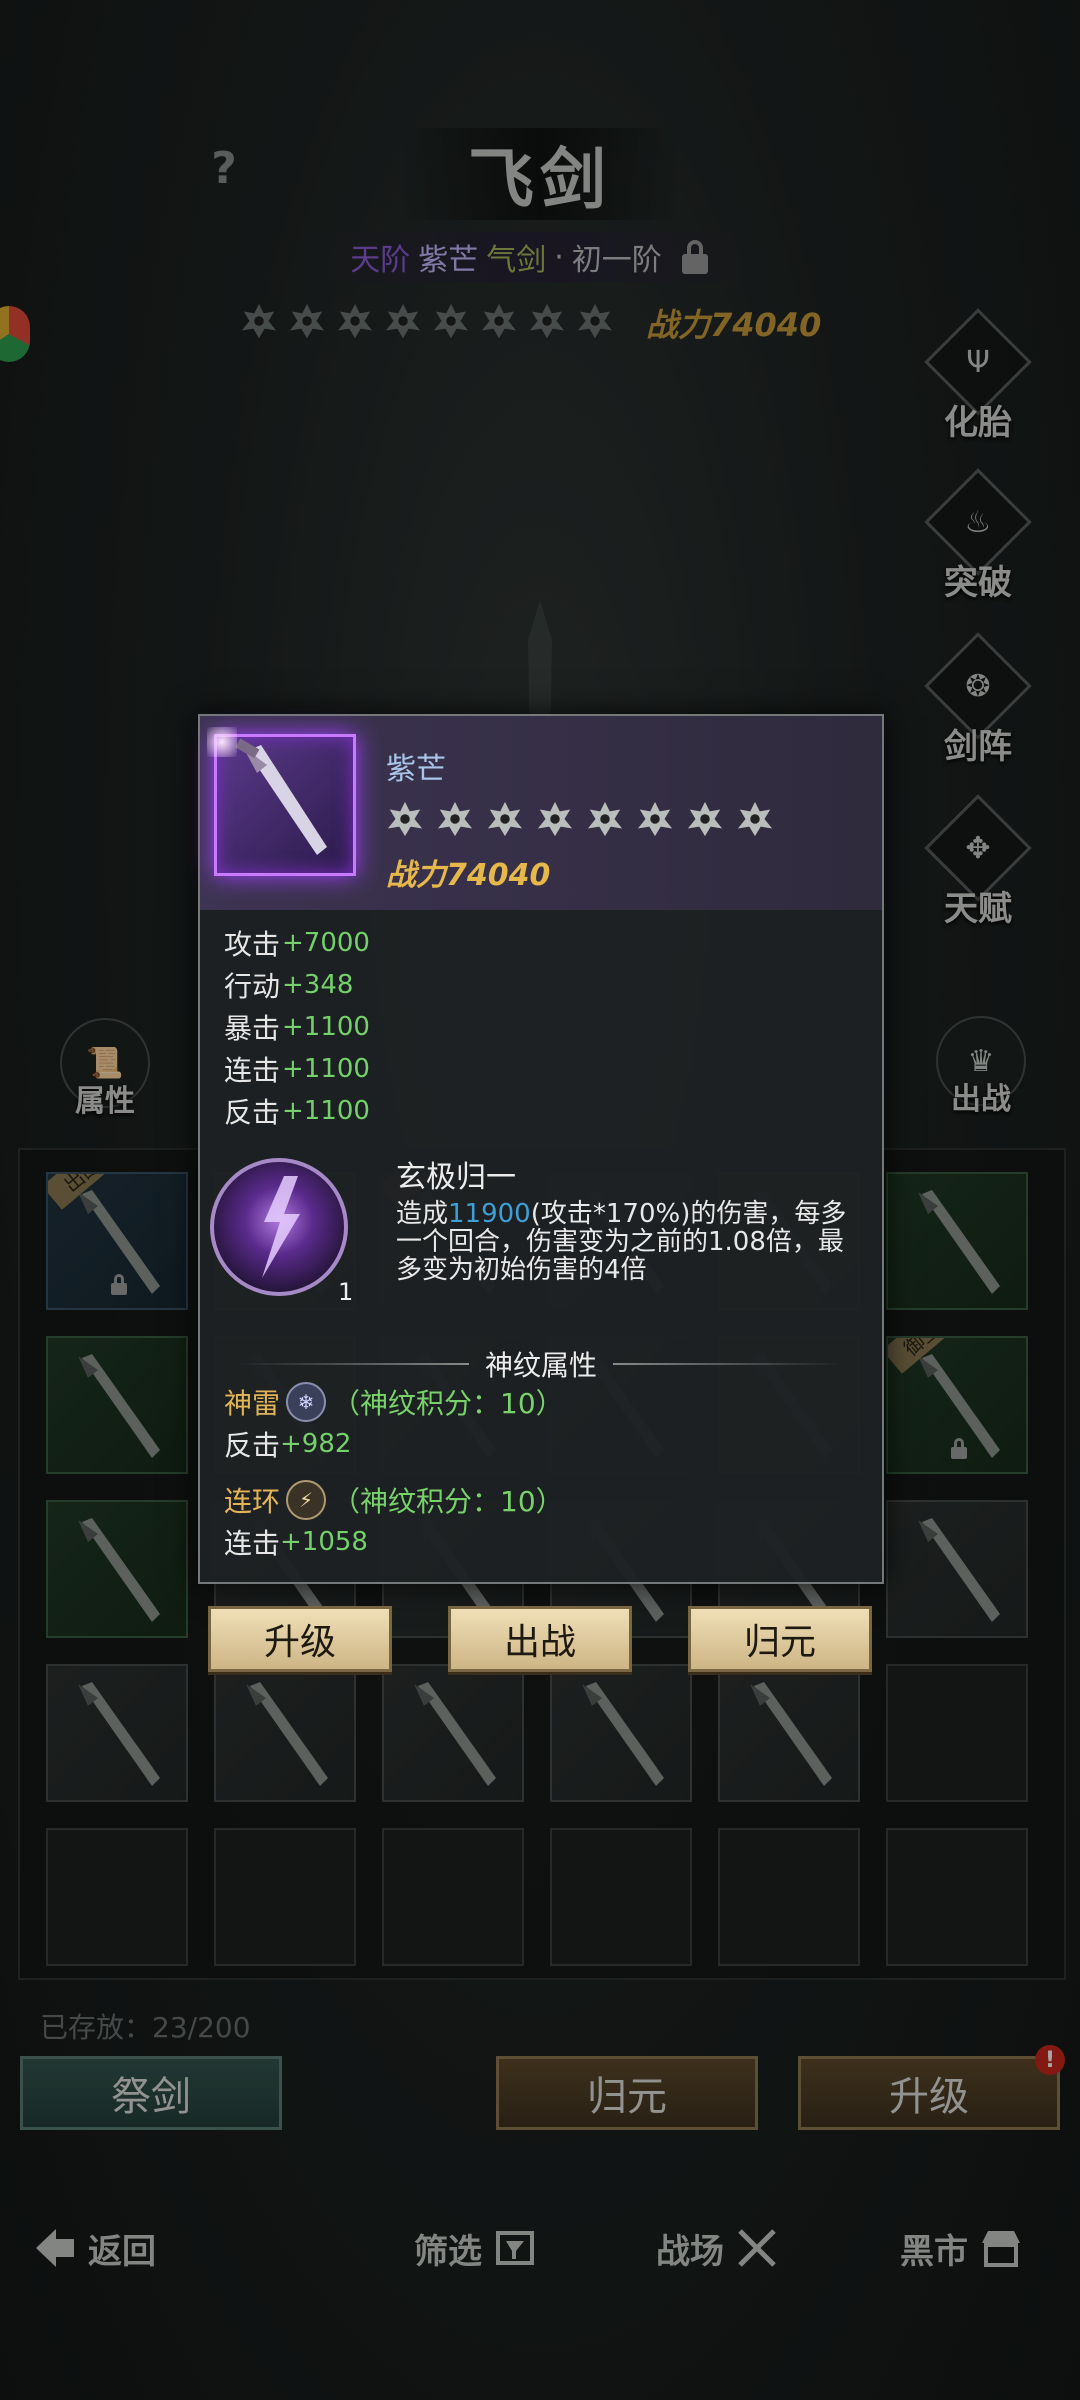 This screenshot has height=2400, width=1080. What do you see at coordinates (427, 323) in the screenshot?
I see `star-rating` at bounding box center [427, 323].